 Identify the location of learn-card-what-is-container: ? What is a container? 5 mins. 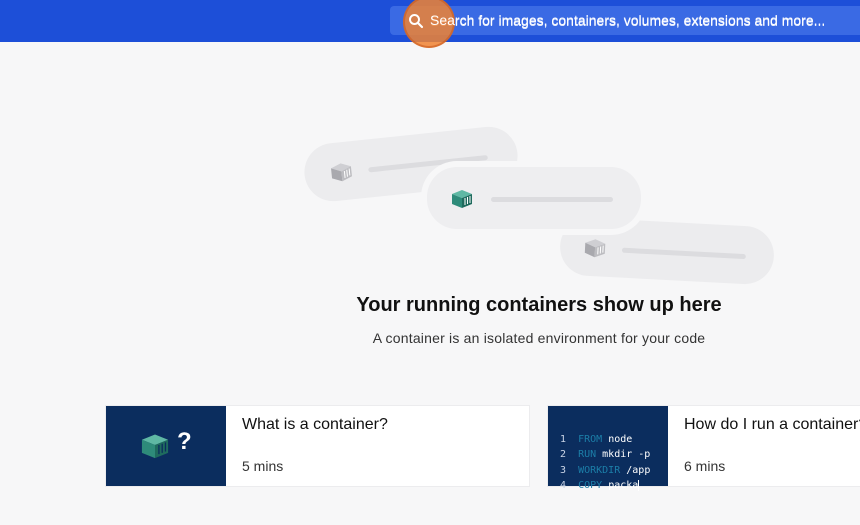
(317, 446).